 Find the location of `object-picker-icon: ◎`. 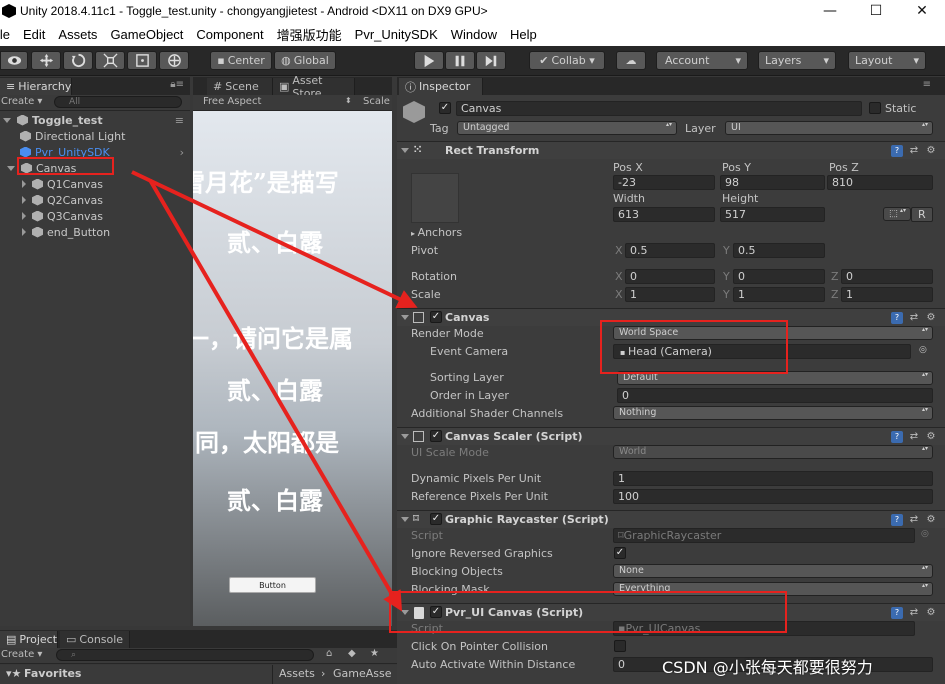

object-picker-icon: ◎ is located at coordinates (923, 350).